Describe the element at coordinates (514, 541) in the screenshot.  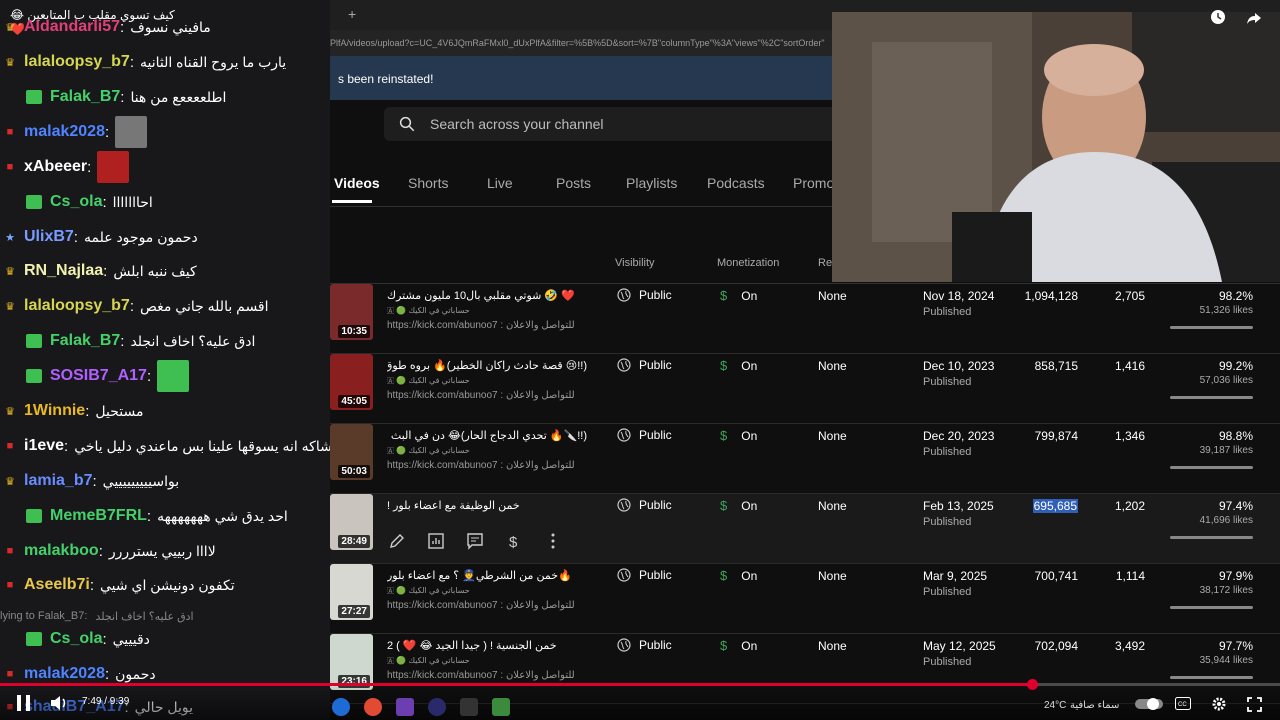
I see `monetization-icon: $` at that location.